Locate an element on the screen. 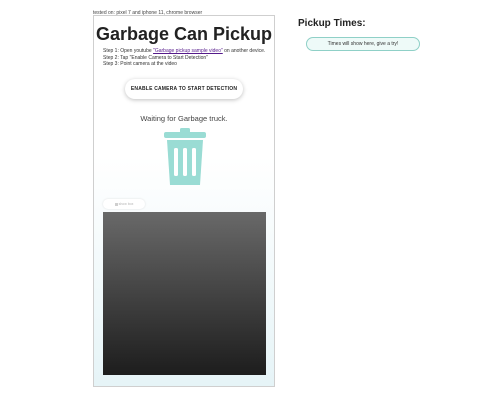 This screenshot has width=500, height=400. step-1-prefix: Step 1: Open youtube is located at coordinates (128, 51).